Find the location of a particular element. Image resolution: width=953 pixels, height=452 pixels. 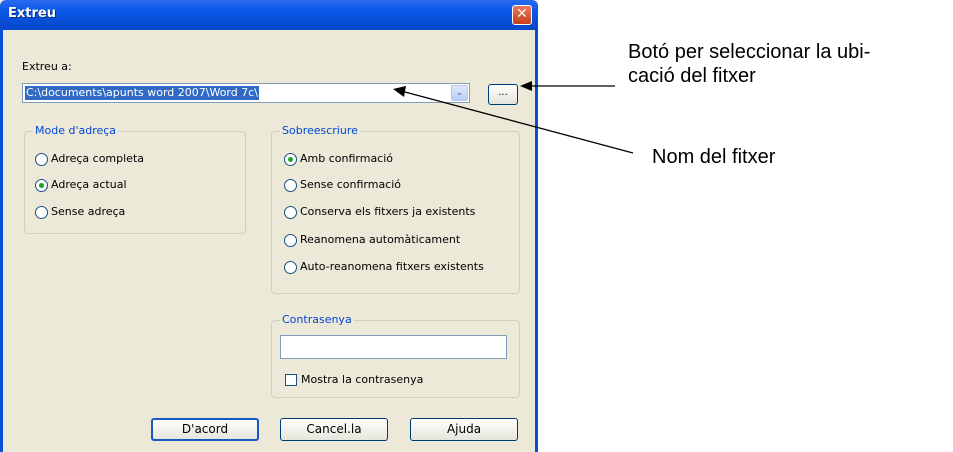

password-legend: Contrasenya is located at coordinates (317, 319).